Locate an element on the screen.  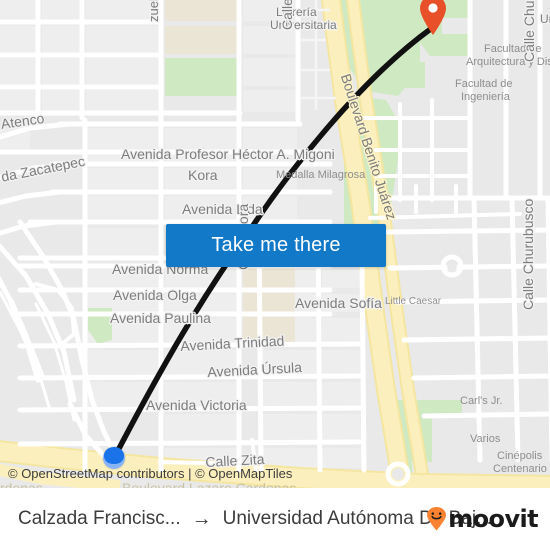
moovit-wordmark: moovit is located at coordinates (493, 519).